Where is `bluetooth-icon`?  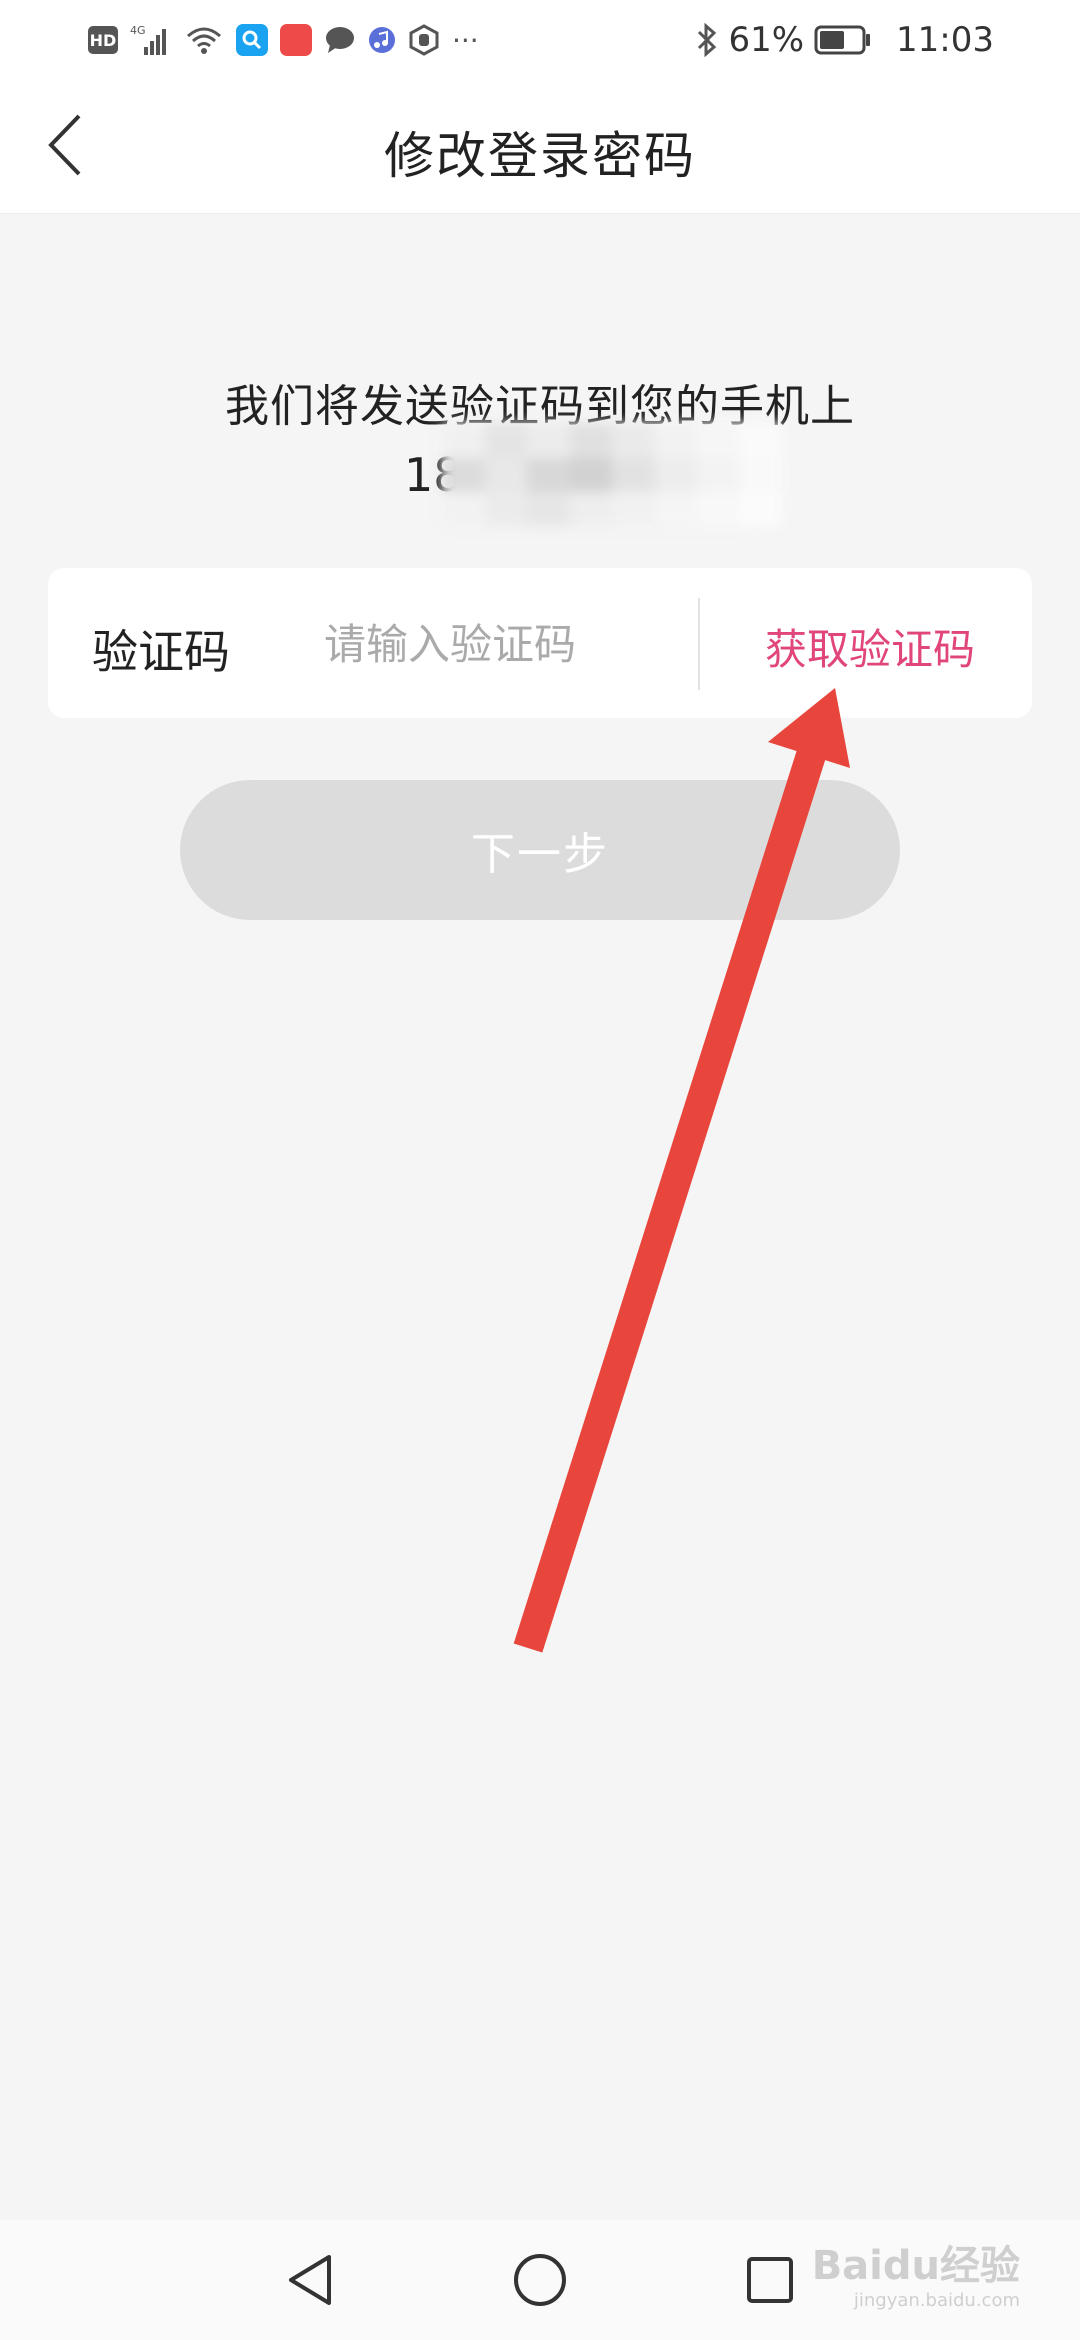
bluetooth-icon is located at coordinates (707, 40).